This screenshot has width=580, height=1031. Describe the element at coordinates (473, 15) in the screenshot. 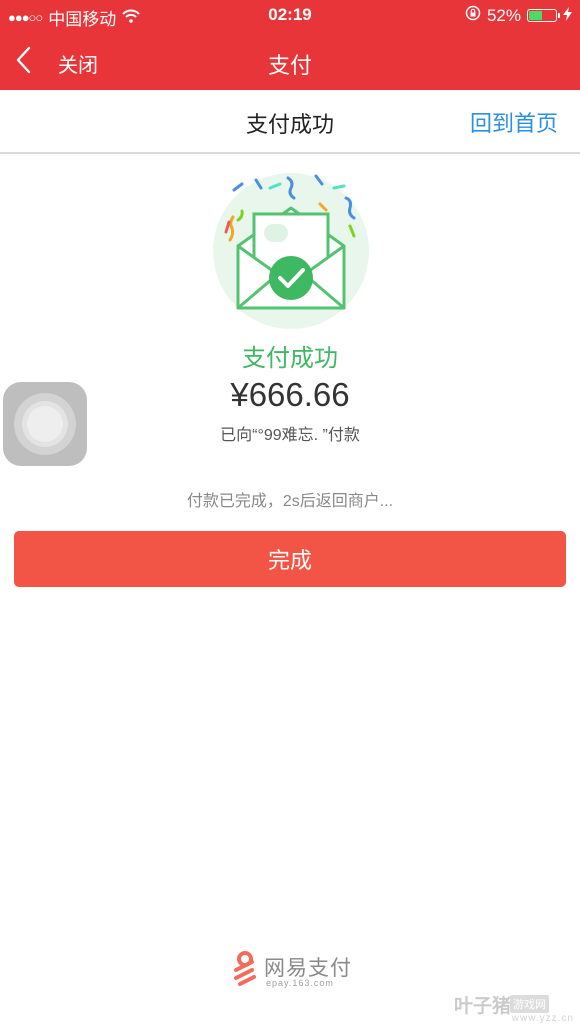

I see `rotation-lock-icon` at that location.